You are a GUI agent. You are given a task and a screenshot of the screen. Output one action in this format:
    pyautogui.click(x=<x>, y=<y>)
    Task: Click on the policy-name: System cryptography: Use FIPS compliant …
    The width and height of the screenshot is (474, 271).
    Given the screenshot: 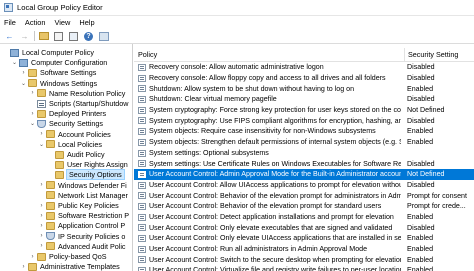 What is the action you would take?
    pyautogui.click(x=275, y=120)
    